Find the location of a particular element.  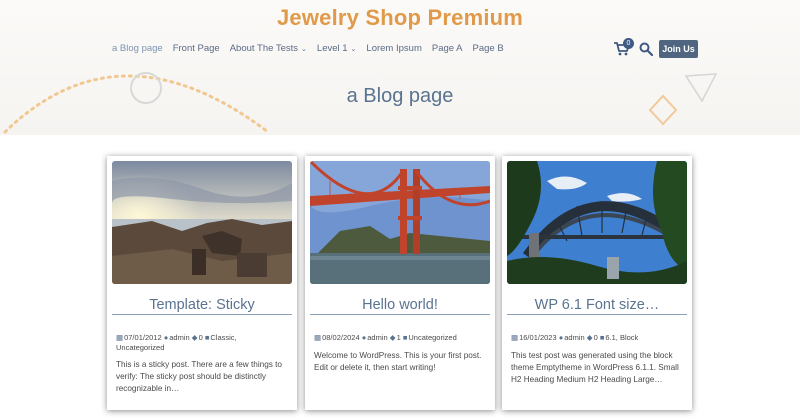

nav-label: Front Page is located at coordinates (196, 48).